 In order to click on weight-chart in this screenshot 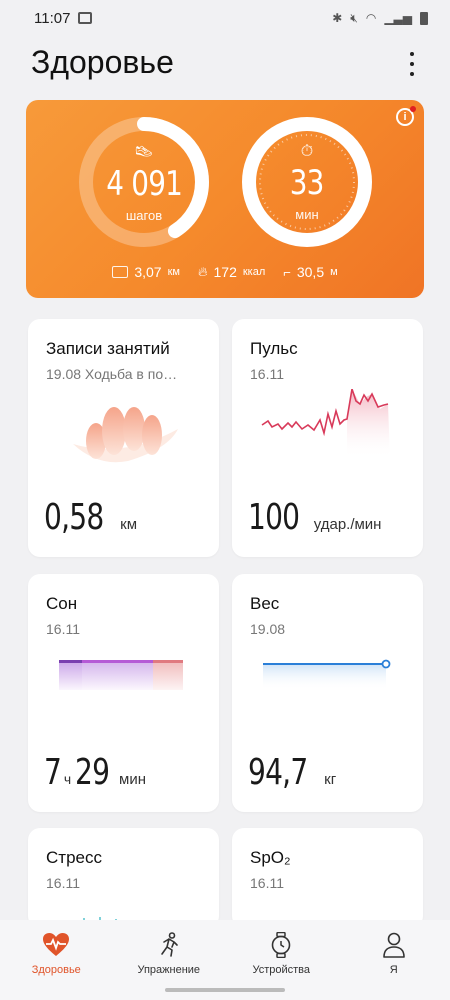, I will do `click(327, 674)`.